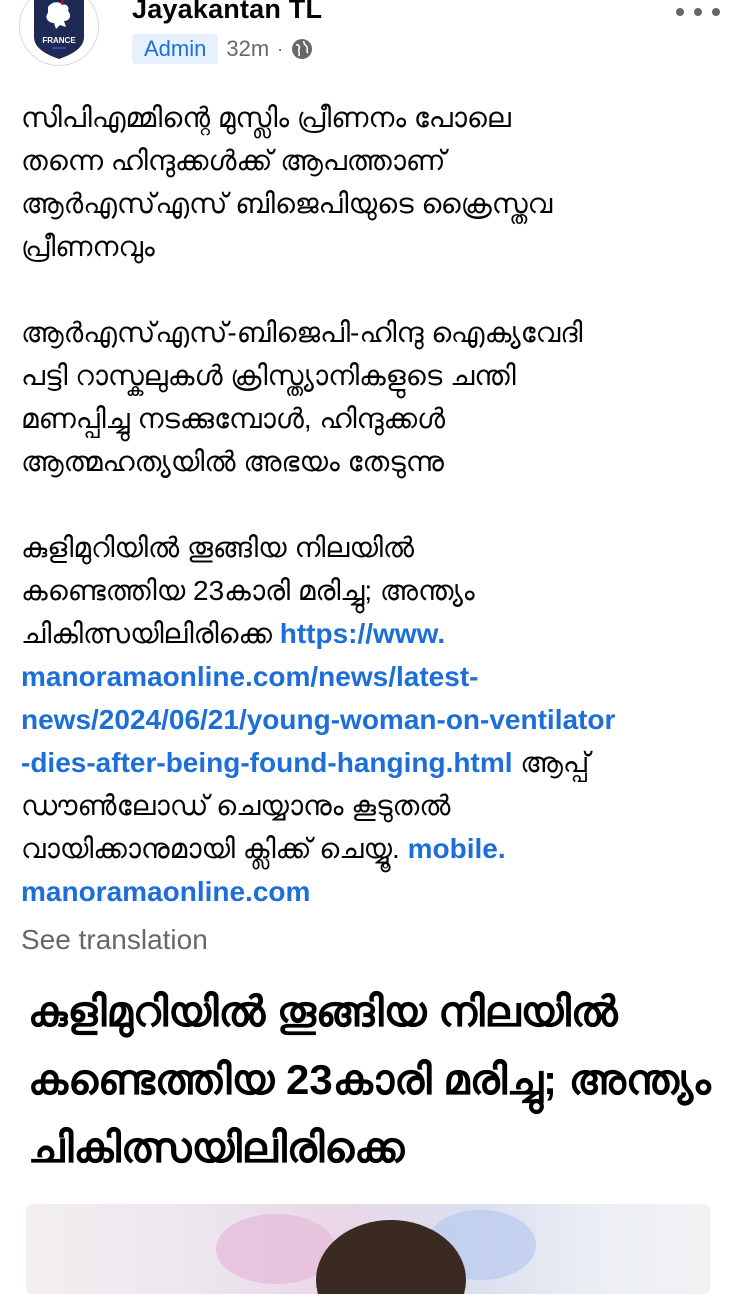  I want to click on post-time: 32m, so click(247, 49).